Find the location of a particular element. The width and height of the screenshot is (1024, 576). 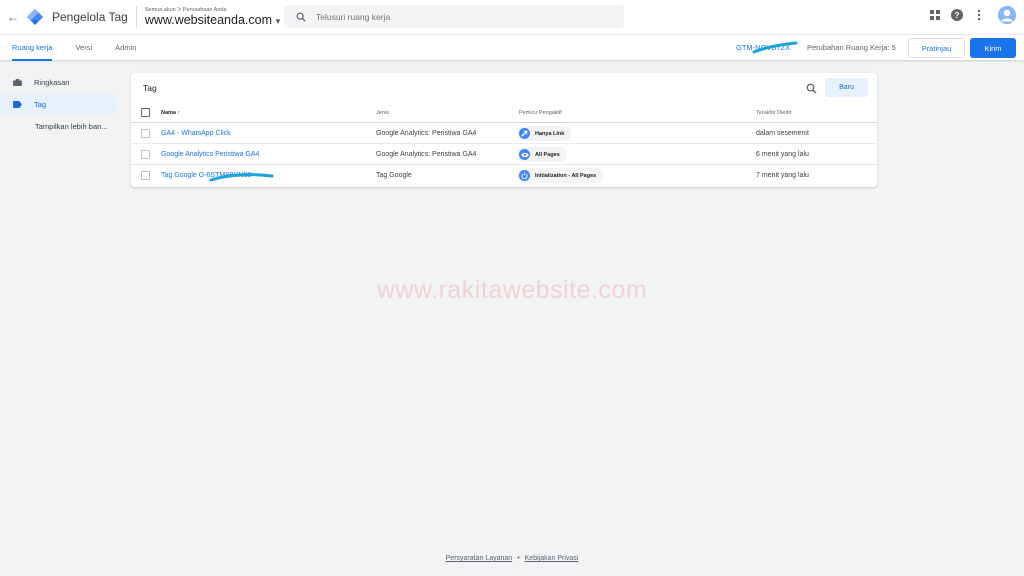

trigger-chip: All Pages is located at coordinates (542, 154).